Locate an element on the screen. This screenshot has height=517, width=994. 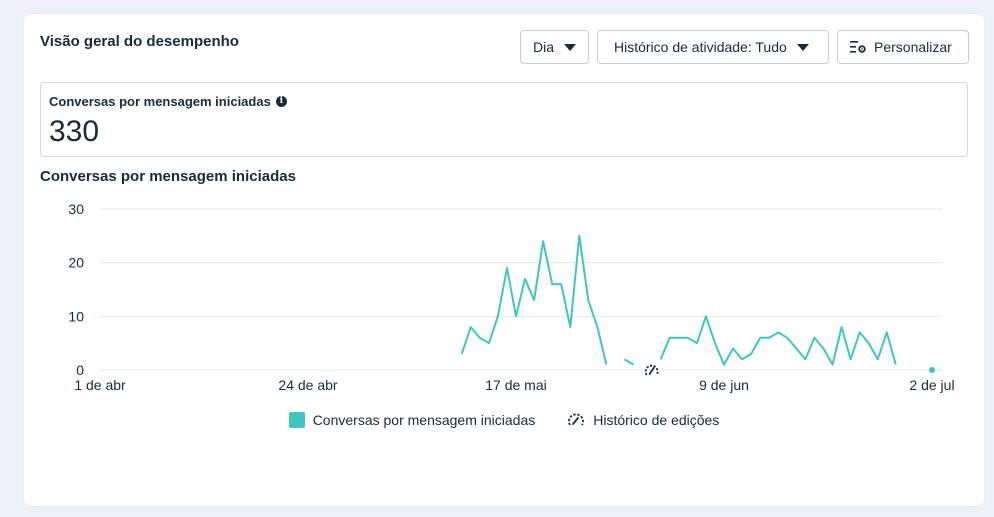
y-tick-label: 30 is located at coordinates (76, 209).